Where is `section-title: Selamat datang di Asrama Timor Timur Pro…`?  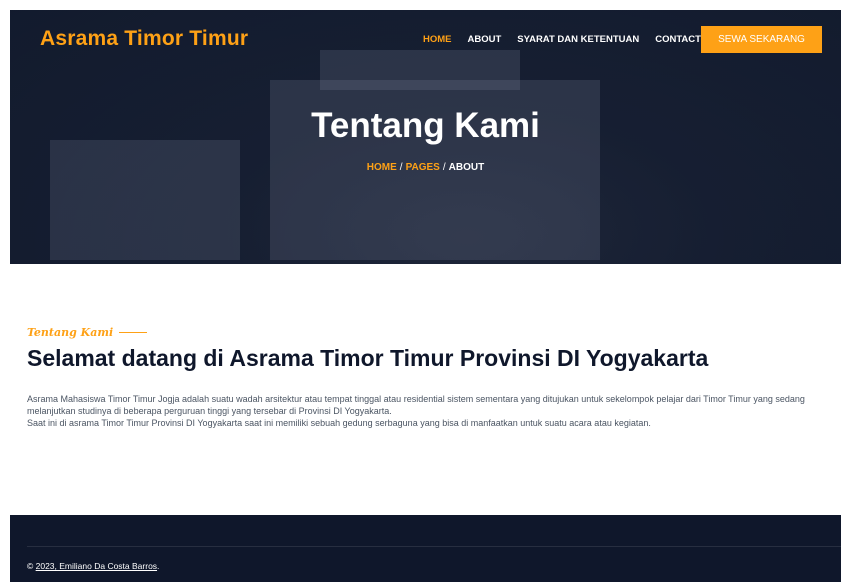
section-title: Selamat datang di Asrama Timor Timur Pro… is located at coordinates (368, 358).